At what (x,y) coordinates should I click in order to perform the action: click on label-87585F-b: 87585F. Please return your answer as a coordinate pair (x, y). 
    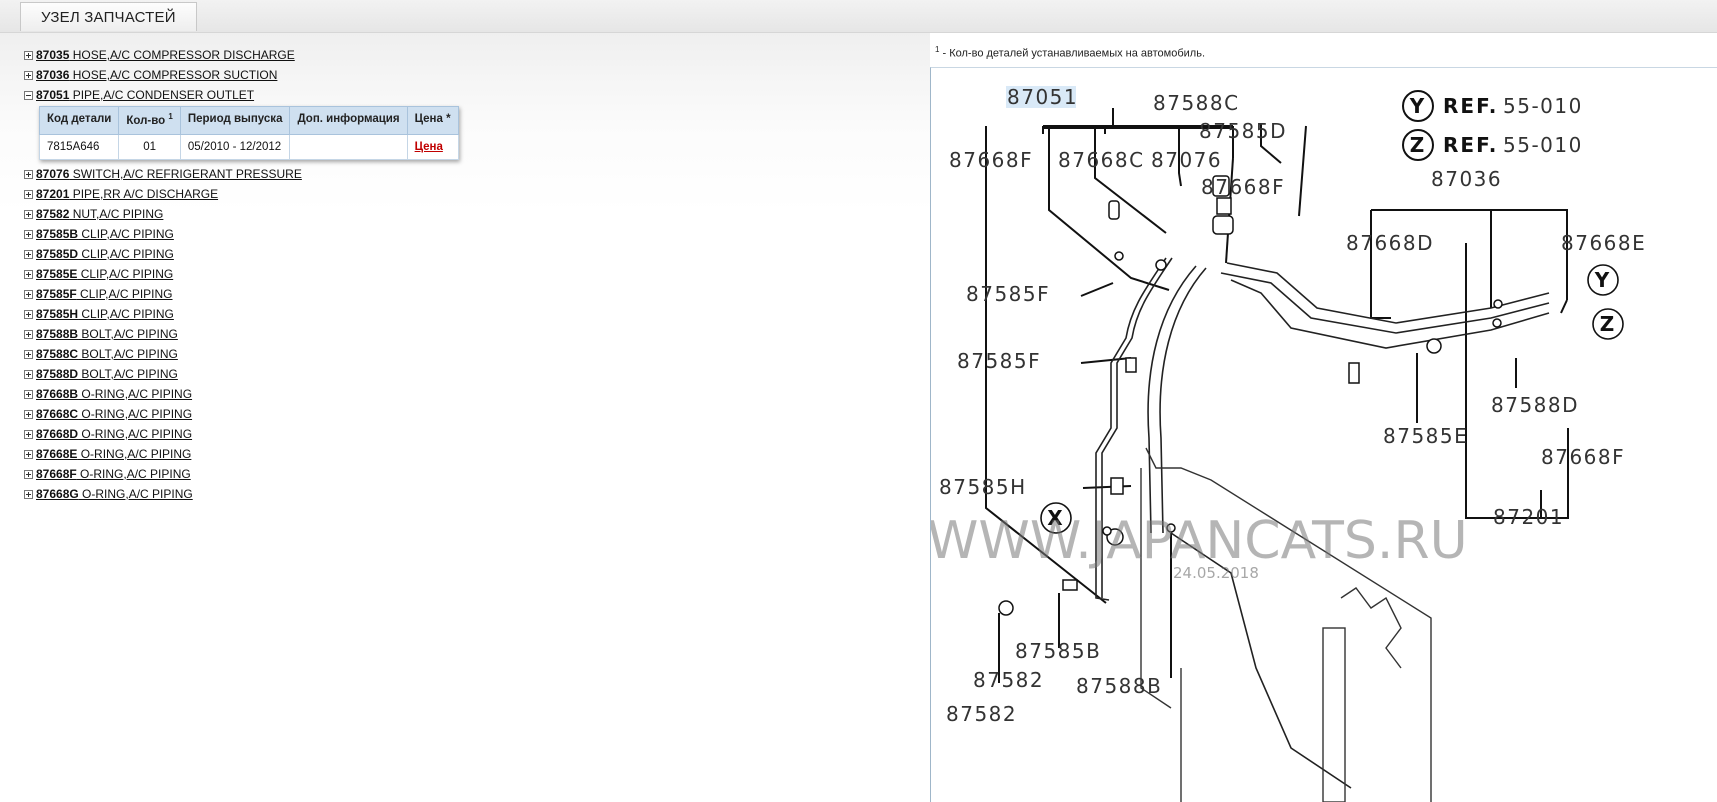
    Looking at the image, I should click on (999, 361).